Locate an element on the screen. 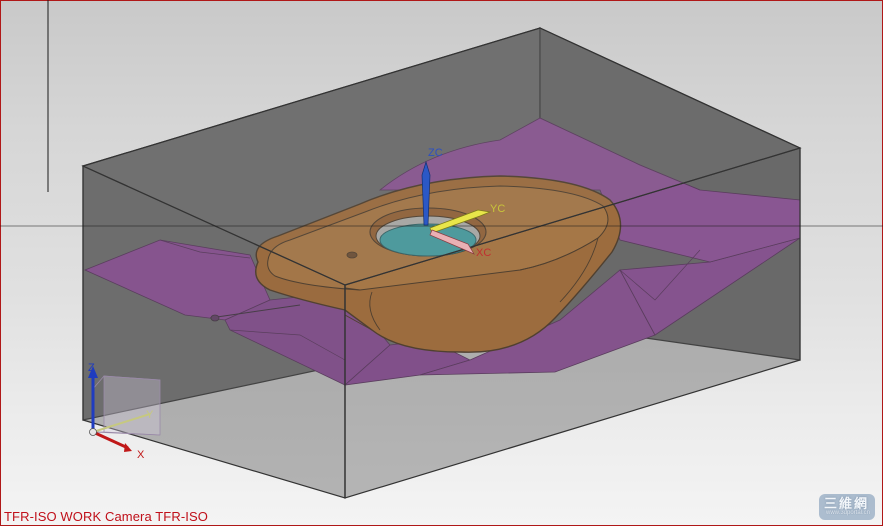 The height and width of the screenshot is (526, 883). watermark-logo: 三維網 www.3dportal.cn is located at coordinates (847, 507).